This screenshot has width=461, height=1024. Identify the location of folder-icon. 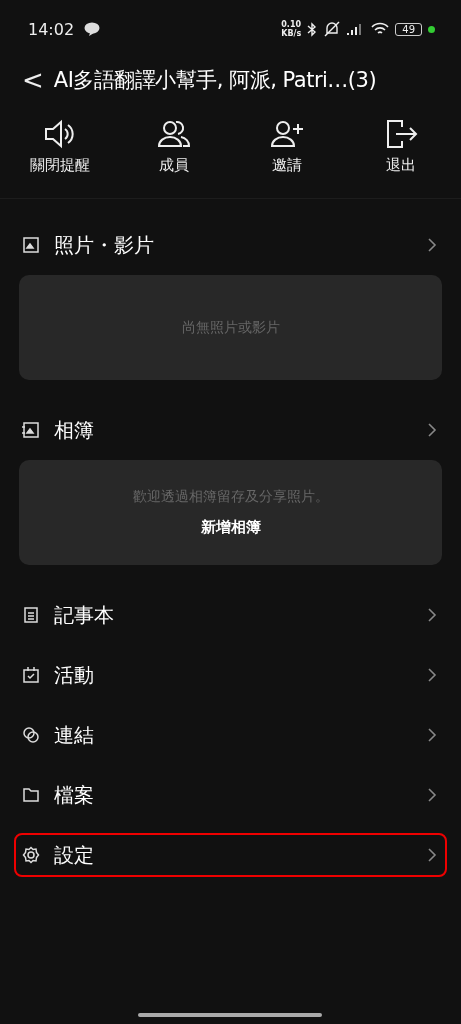
(31, 795).